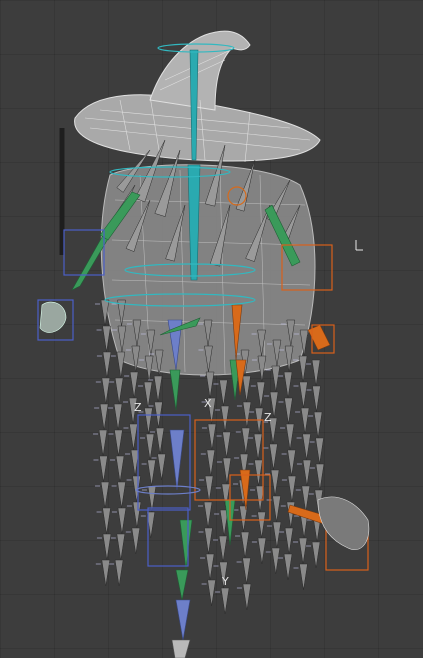 This screenshot has height=658, width=423. What do you see at coordinates (208, 403) in the screenshot?
I see `axis-label-left-x: X` at bounding box center [208, 403].